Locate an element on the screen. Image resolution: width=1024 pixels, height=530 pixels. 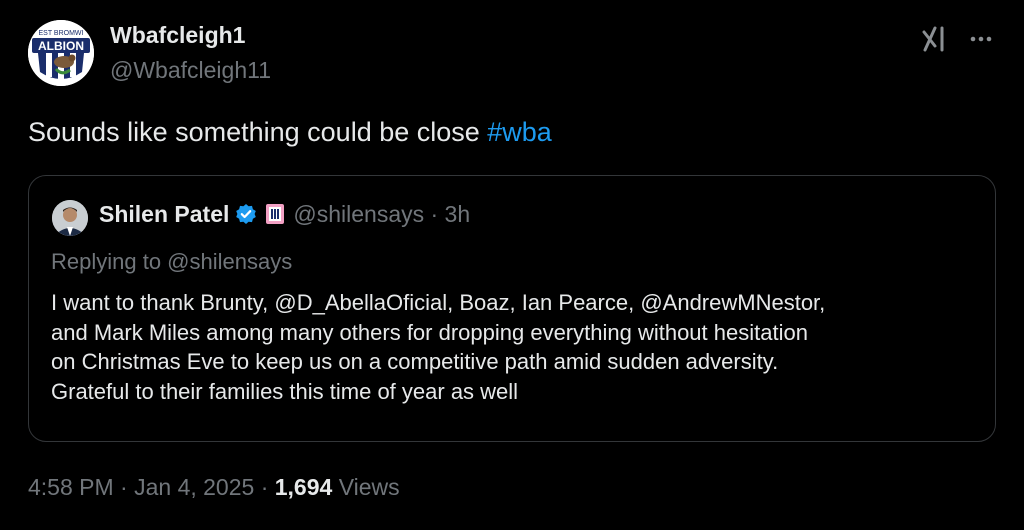
replying-to: Replying to @shilensays is located at coordinates (172, 261).